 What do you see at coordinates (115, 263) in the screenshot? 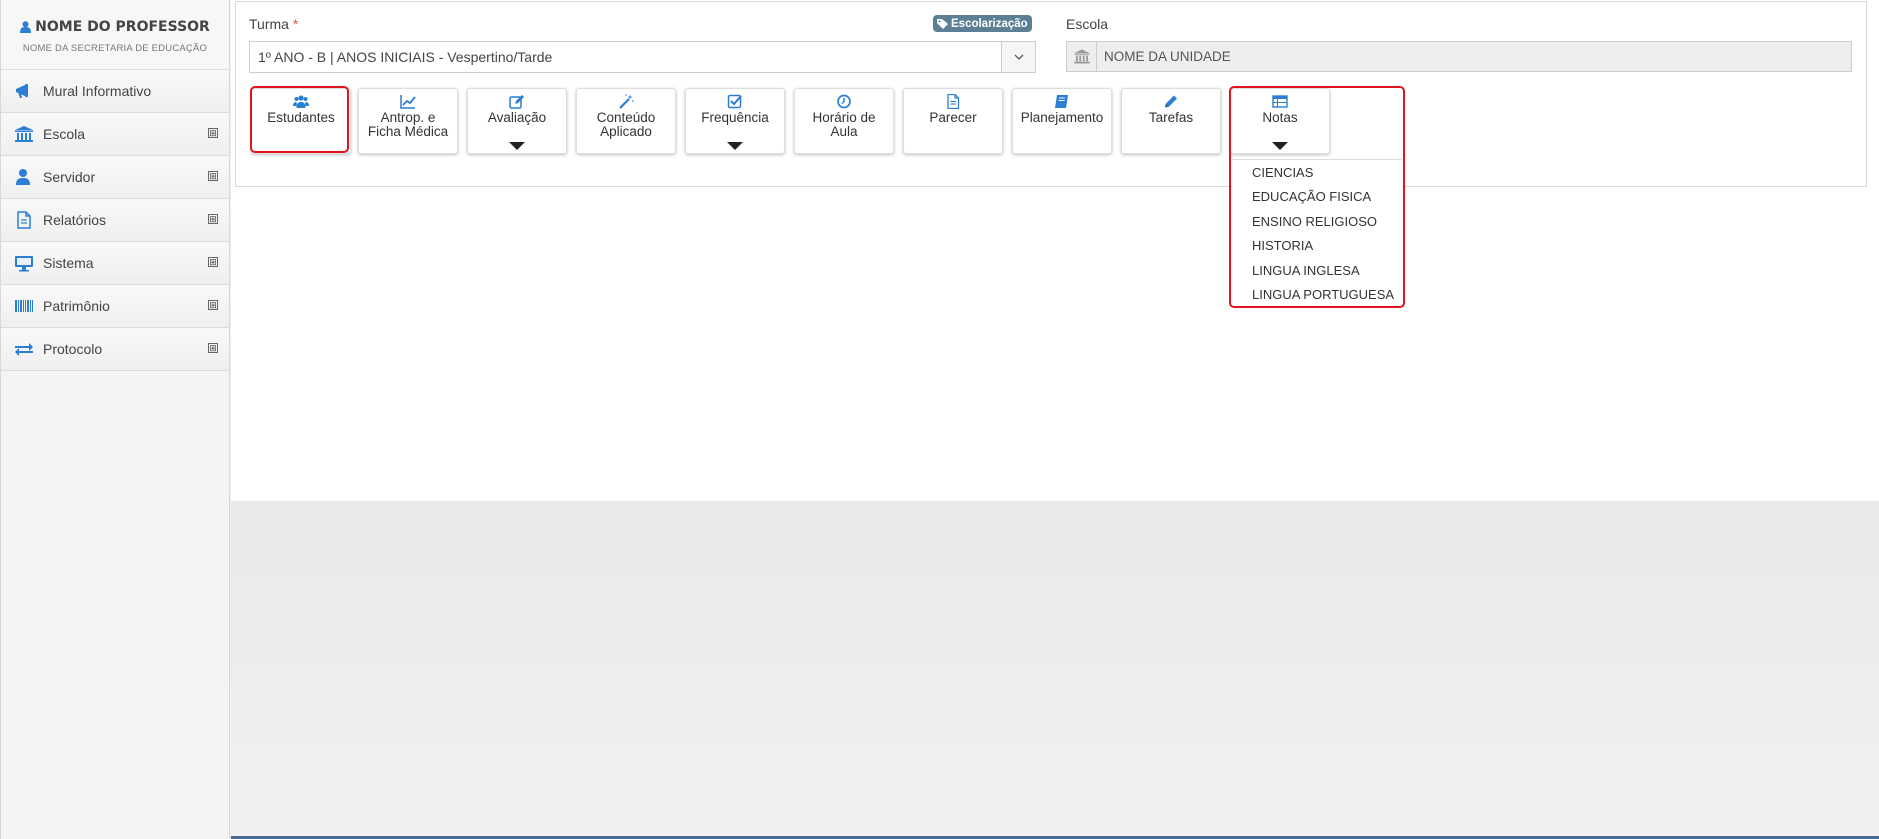
I see `sidebar-item-sistema: Sistema ⊞` at bounding box center [115, 263].